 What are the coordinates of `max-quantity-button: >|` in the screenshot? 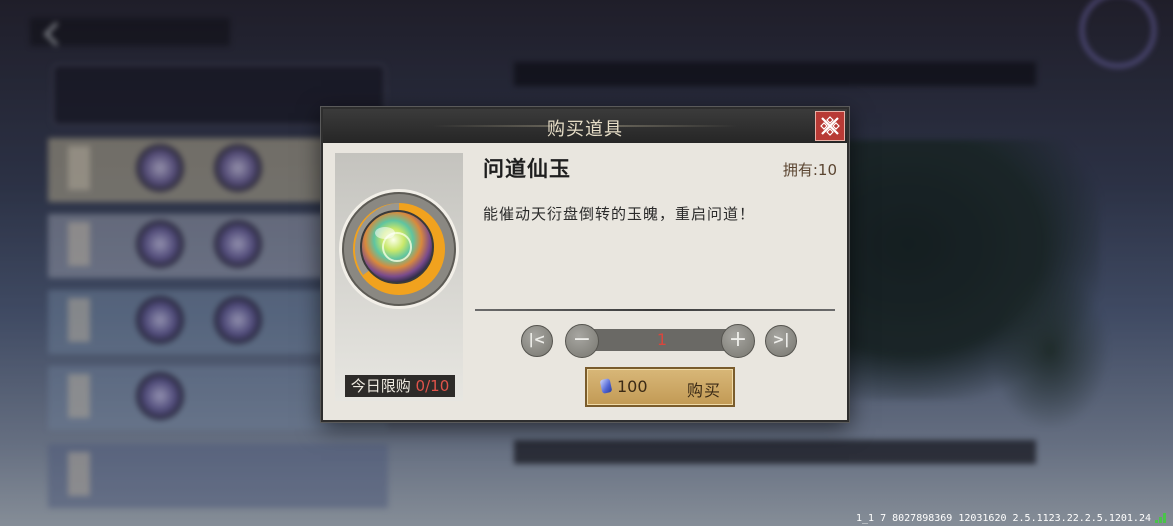 It's located at (781, 341).